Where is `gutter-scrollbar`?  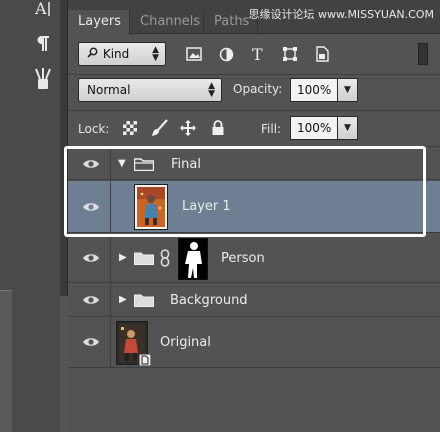
gutter-scrollbar is located at coordinates (64, 364).